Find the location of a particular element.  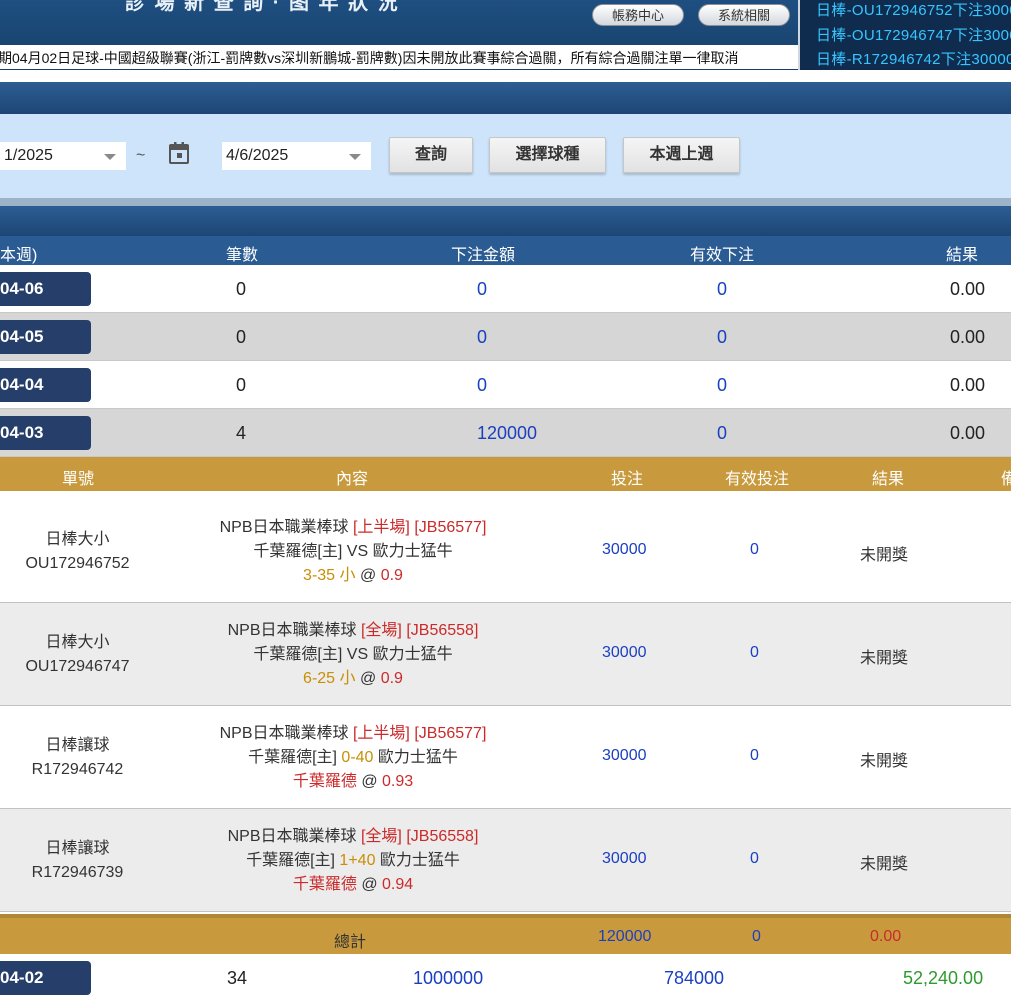

bet-period: [上半場] is located at coordinates (381, 527).